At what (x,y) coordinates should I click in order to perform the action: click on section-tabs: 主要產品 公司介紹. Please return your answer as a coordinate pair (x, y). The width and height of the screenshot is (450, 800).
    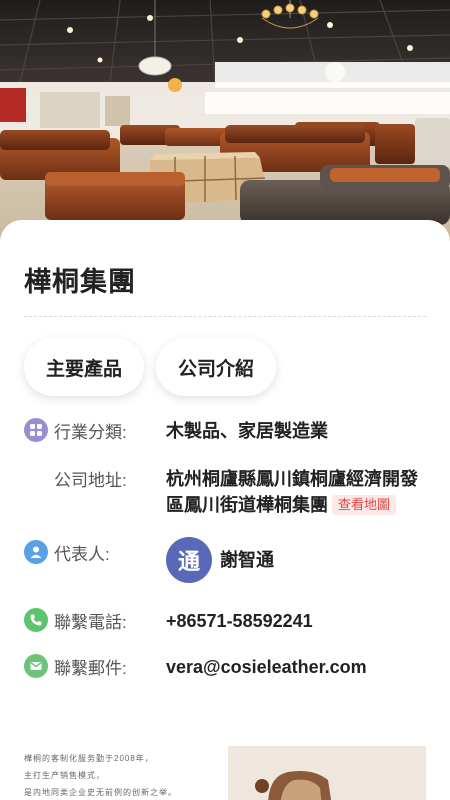
    Looking at the image, I should click on (150, 367).